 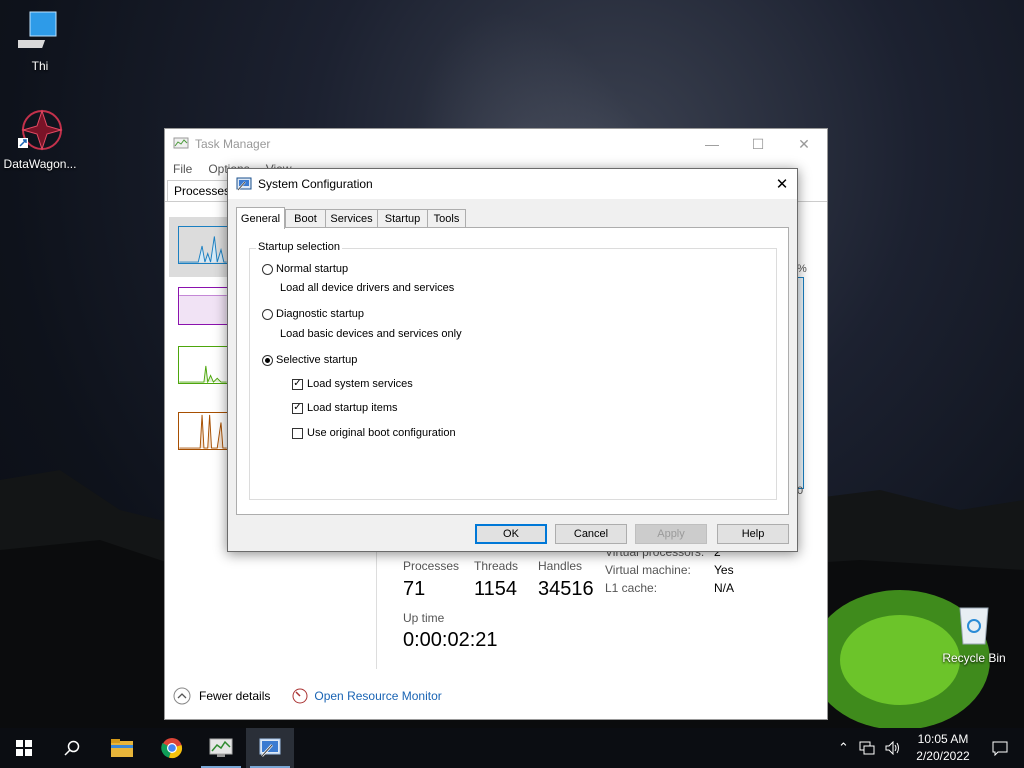 What do you see at coordinates (591, 534) in the screenshot?
I see `cancel-button: Cancel` at bounding box center [591, 534].